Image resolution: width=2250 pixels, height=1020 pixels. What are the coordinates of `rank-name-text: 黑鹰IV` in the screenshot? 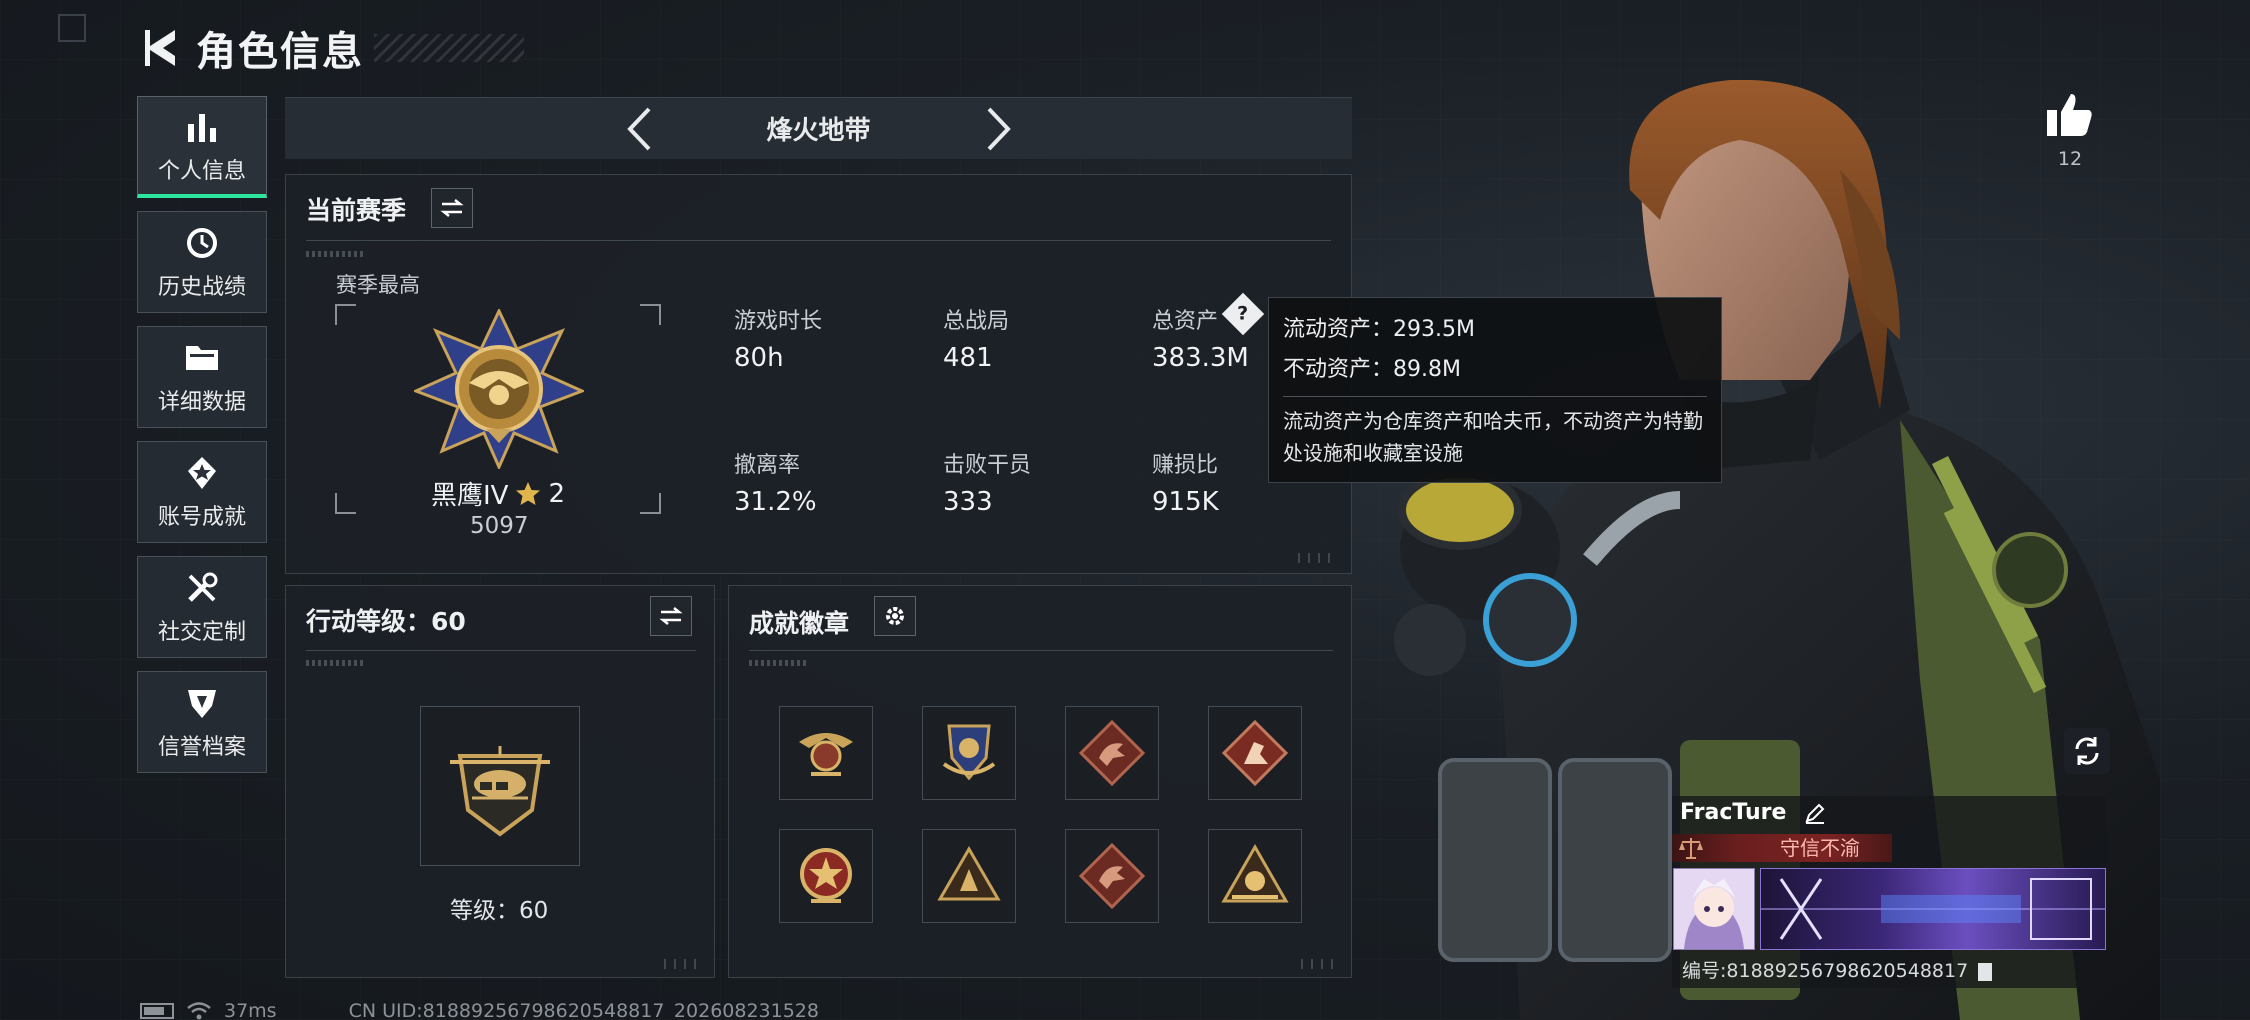 It's located at (470, 496).